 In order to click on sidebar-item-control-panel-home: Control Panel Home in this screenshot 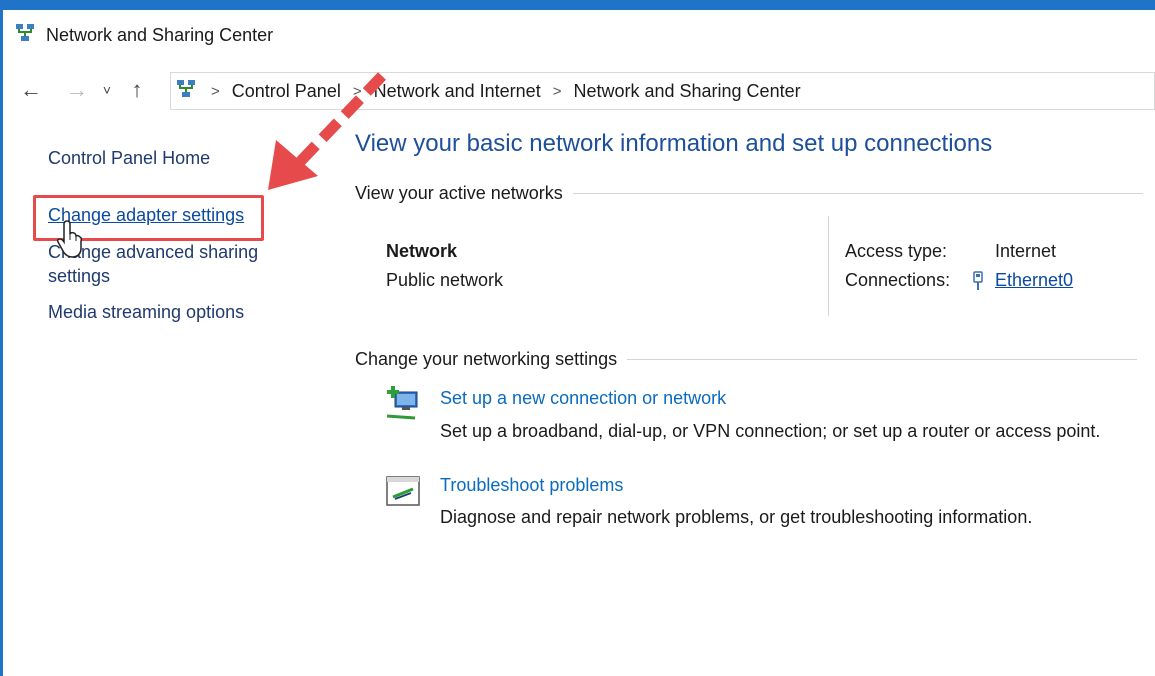, I will do `click(129, 158)`.